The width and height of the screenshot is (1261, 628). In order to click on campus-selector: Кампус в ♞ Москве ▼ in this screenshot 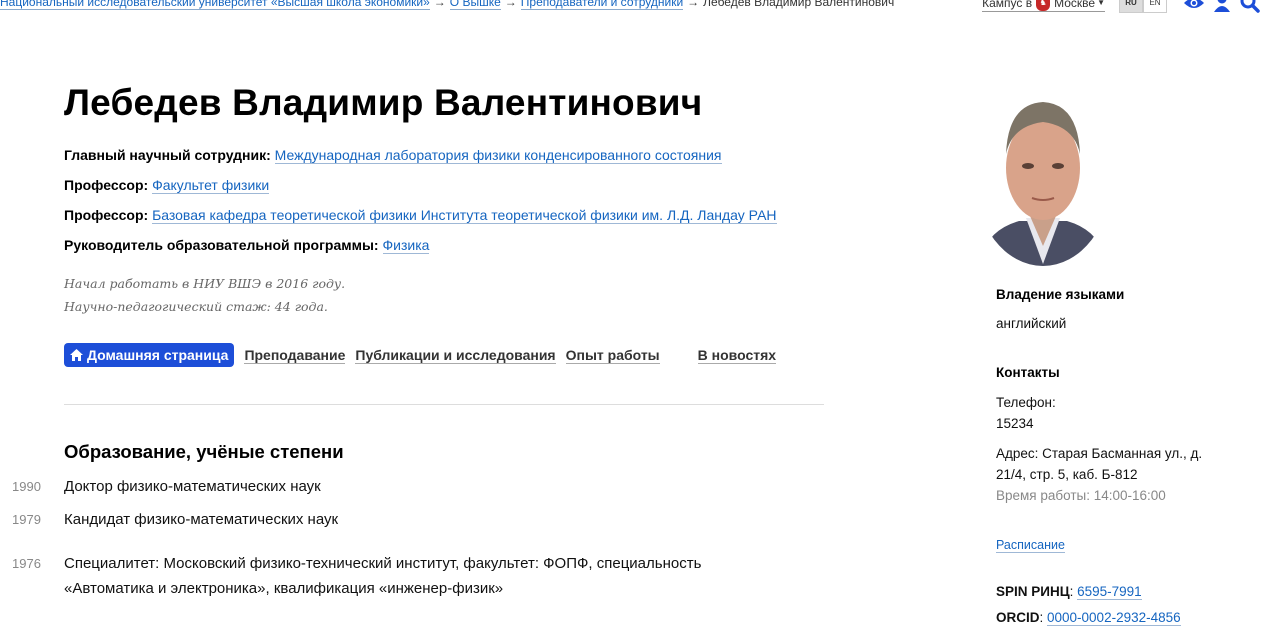, I will do `click(1043, 6)`.